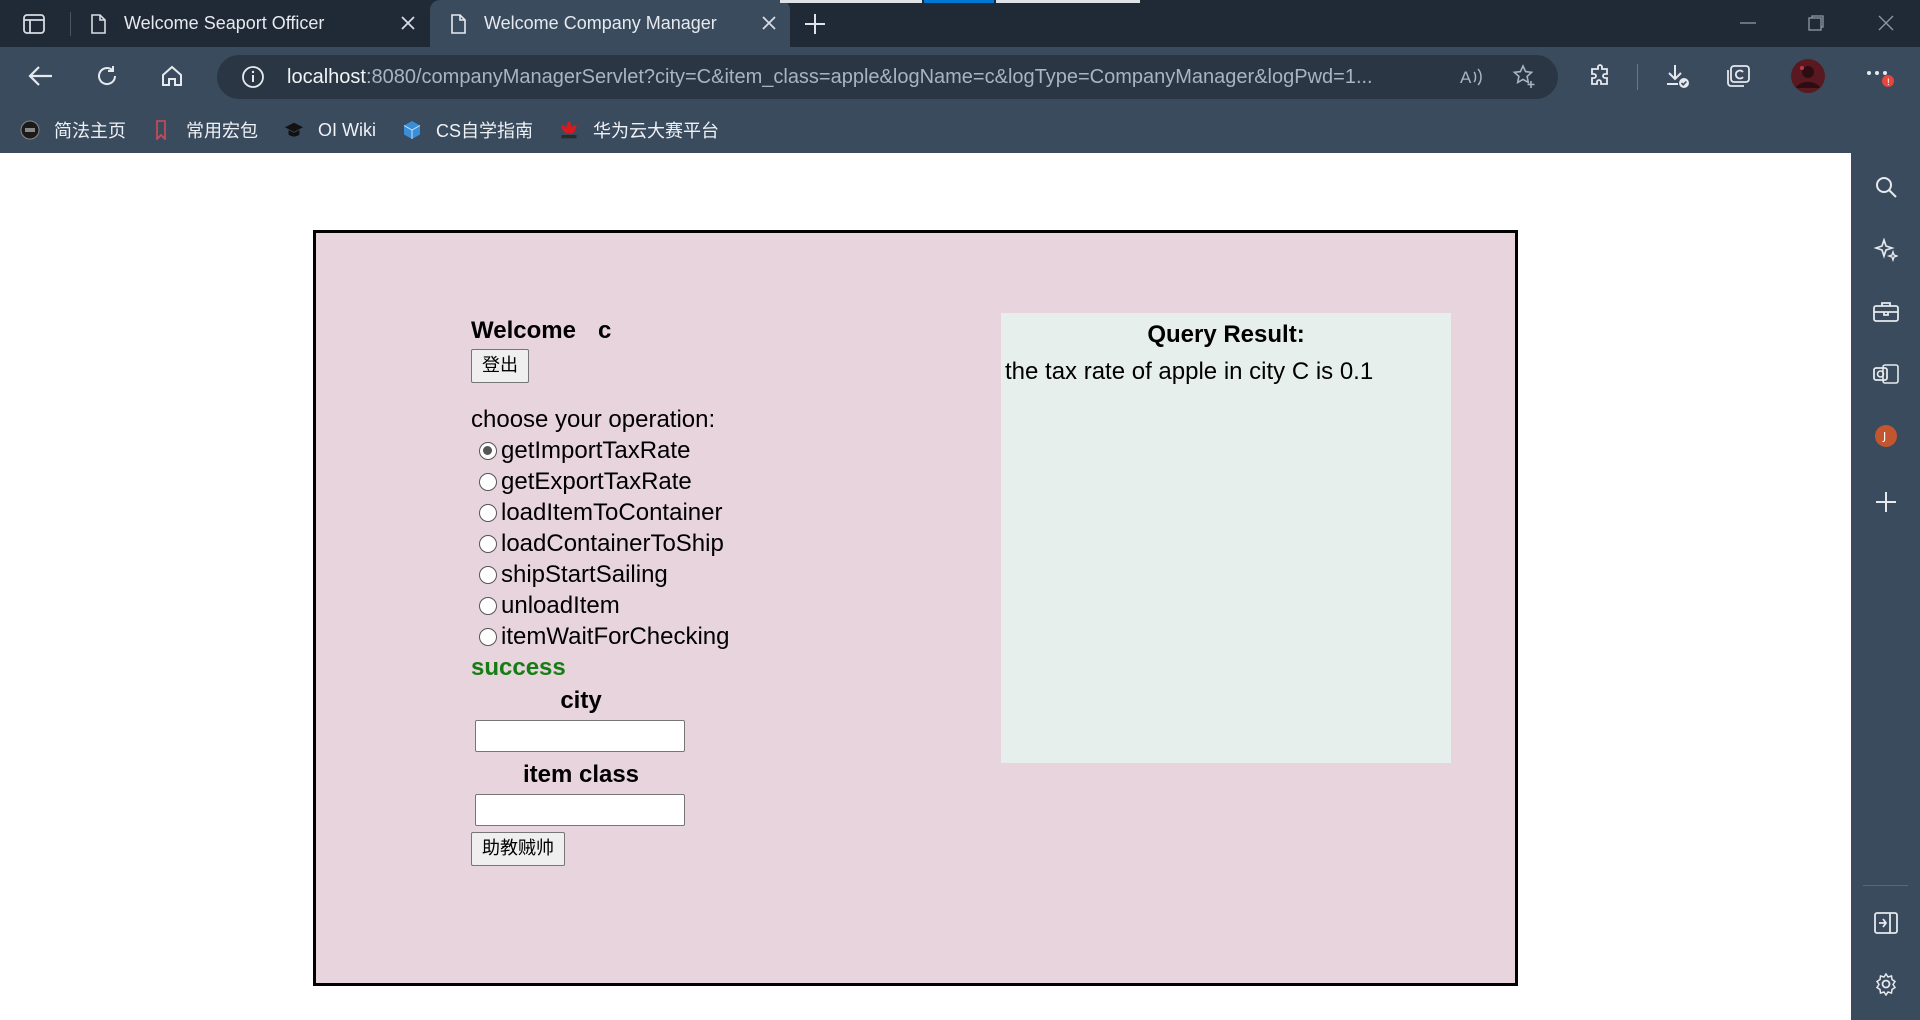 Image resolution: width=1920 pixels, height=1020 pixels. What do you see at coordinates (1886, 984) in the screenshot?
I see `settings-gear-icon` at bounding box center [1886, 984].